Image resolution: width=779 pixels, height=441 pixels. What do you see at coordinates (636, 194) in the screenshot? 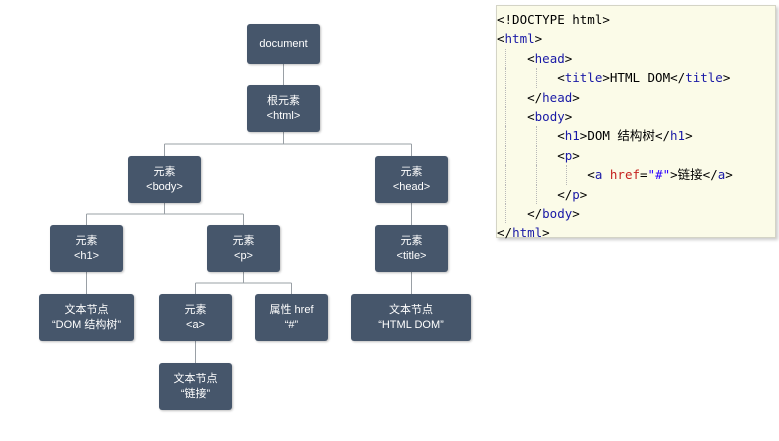
I see `code-line-p-close: </p>` at bounding box center [636, 194].